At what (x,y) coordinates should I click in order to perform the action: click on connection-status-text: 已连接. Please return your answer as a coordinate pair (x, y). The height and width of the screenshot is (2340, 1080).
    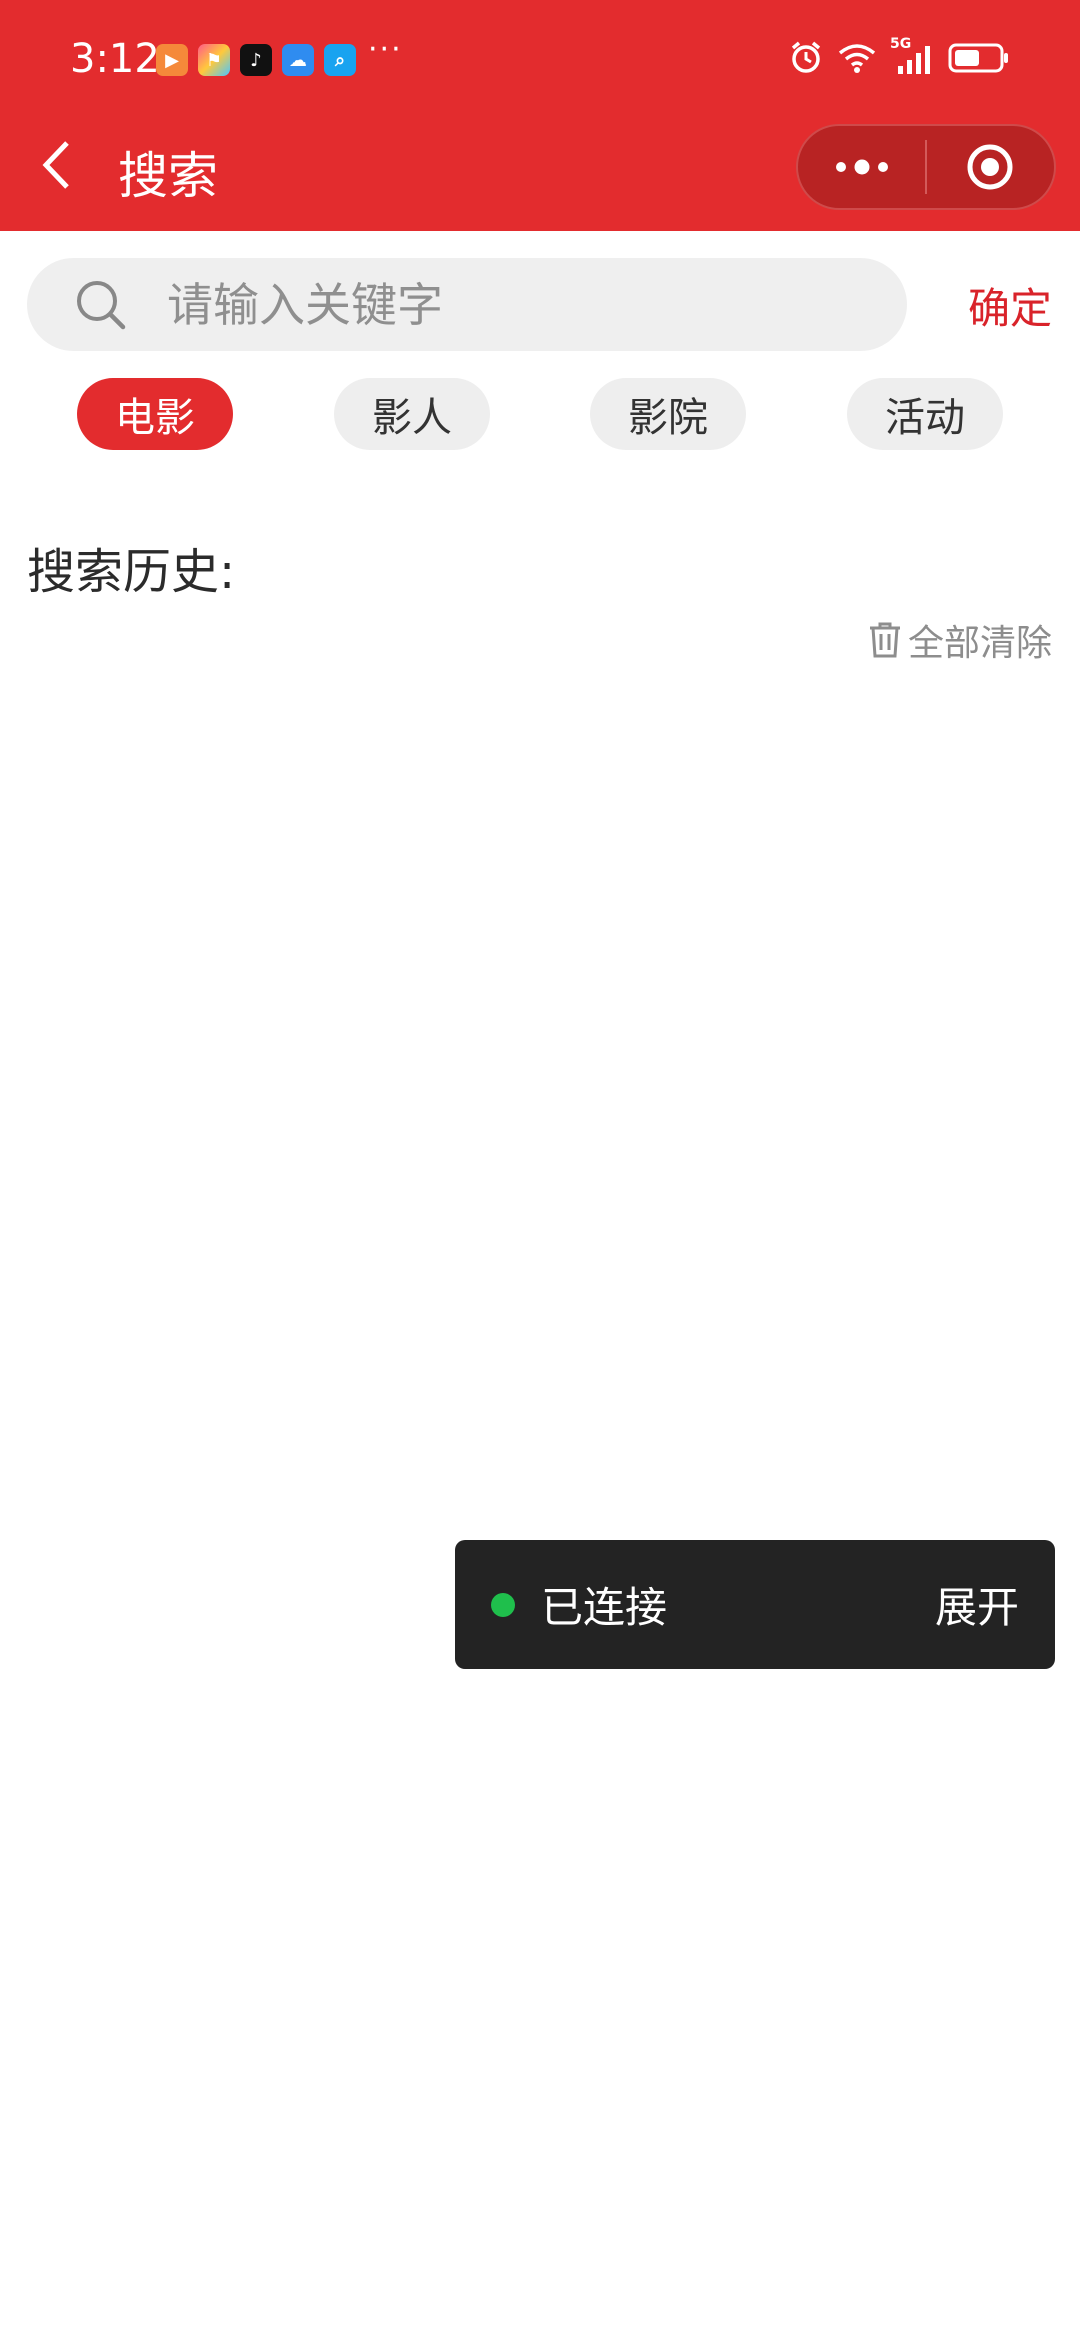
    Looking at the image, I should click on (604, 1607).